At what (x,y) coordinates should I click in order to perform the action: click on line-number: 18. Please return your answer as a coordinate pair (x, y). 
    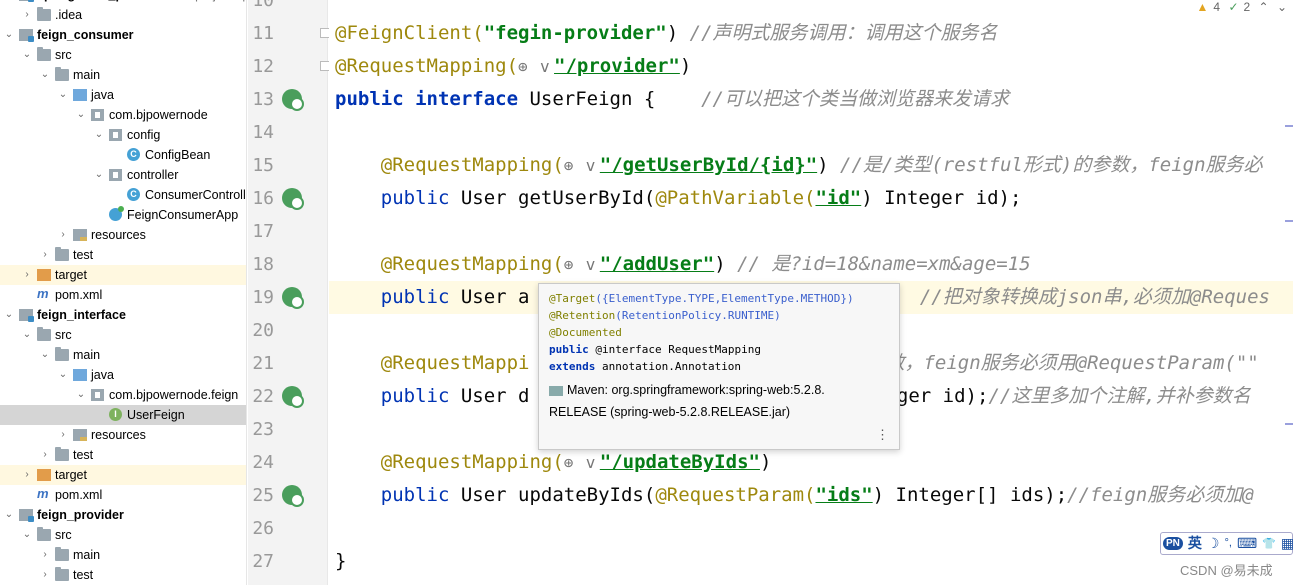
    Looking at the image, I should click on (261, 264).